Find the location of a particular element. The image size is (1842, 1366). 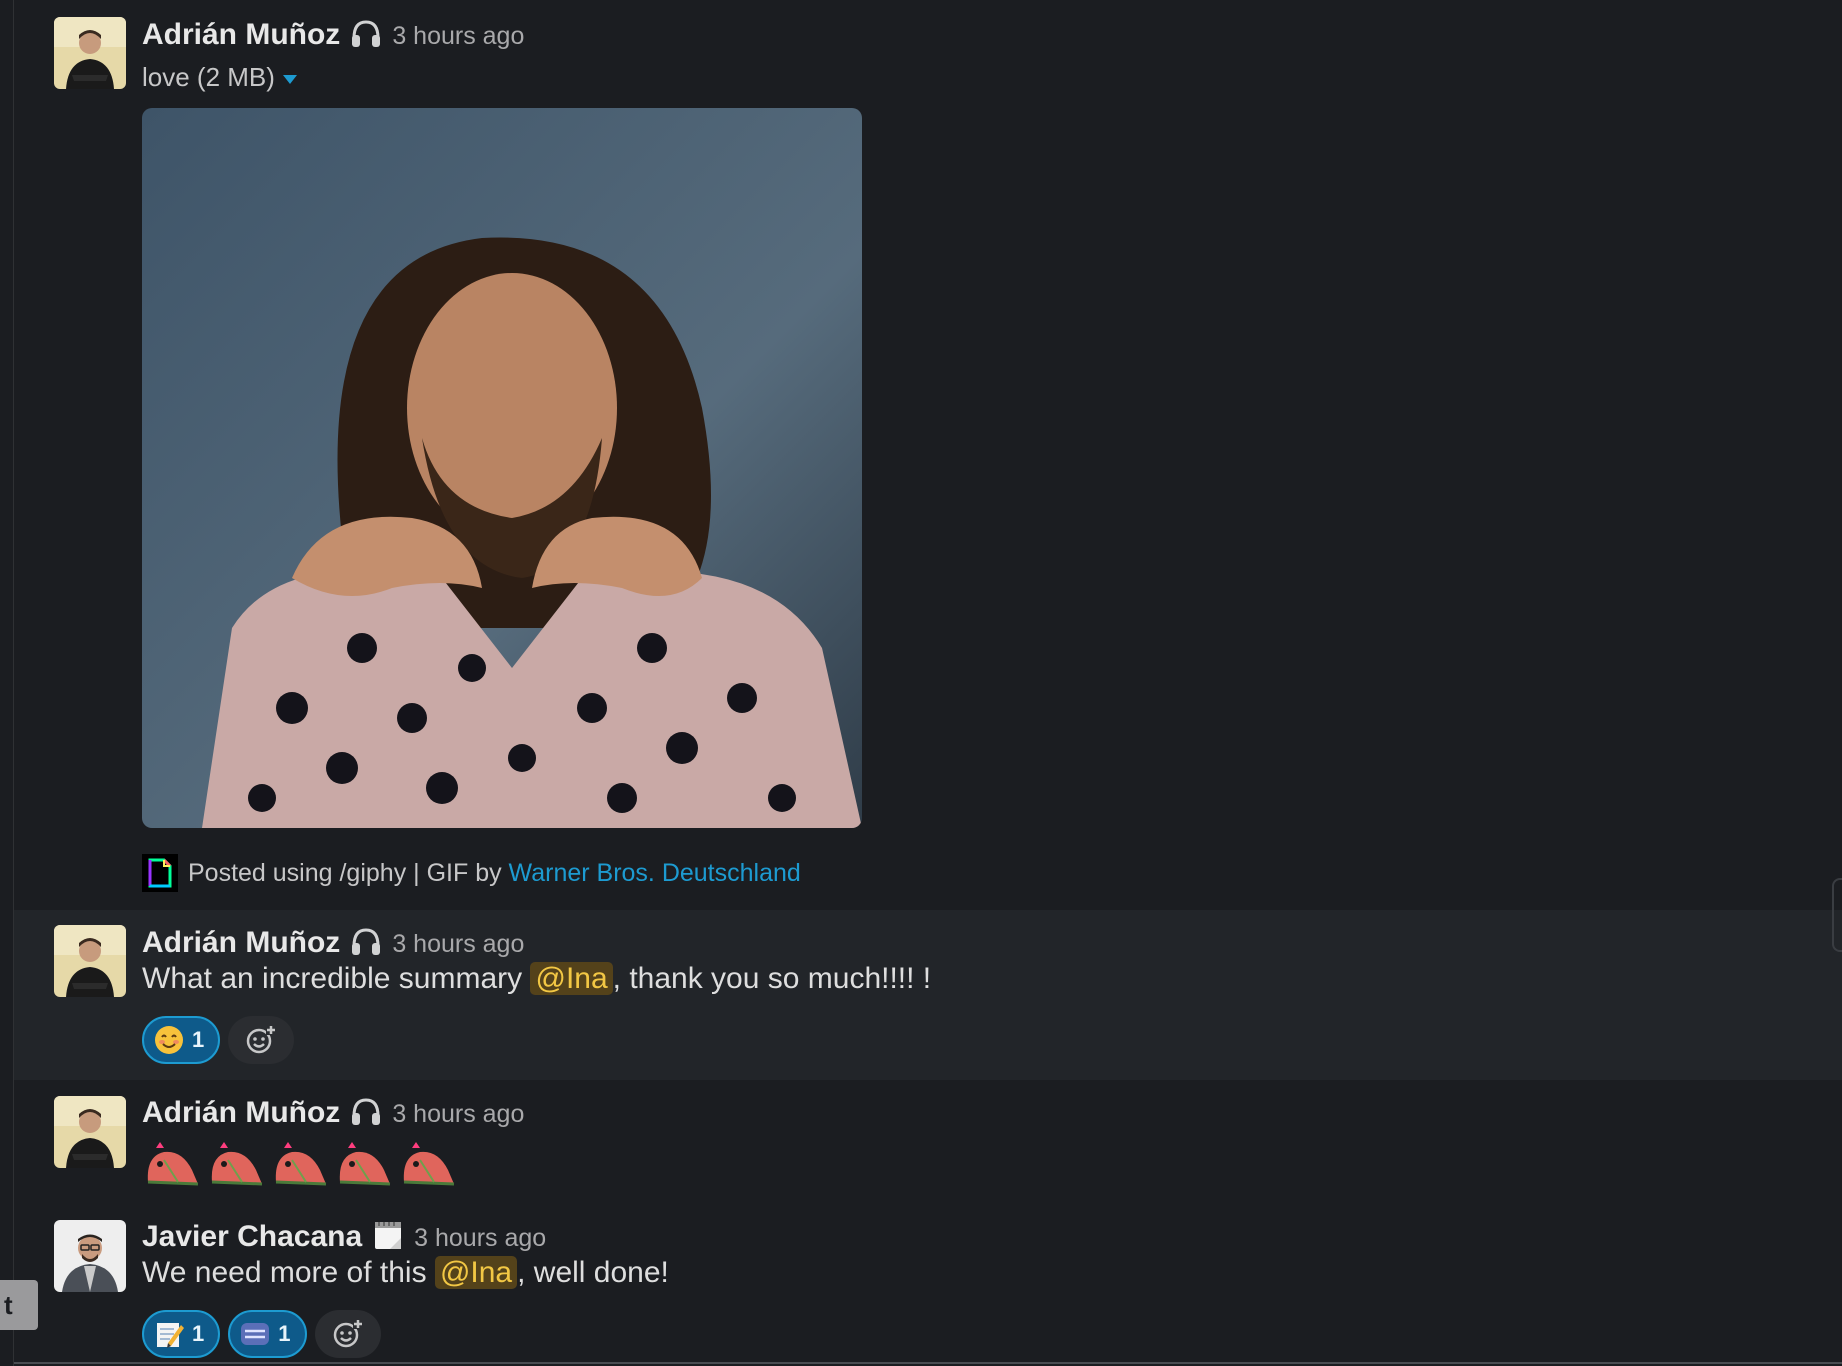

message-text: We need more of this @Ina, well done! is located at coordinates (405, 1273).